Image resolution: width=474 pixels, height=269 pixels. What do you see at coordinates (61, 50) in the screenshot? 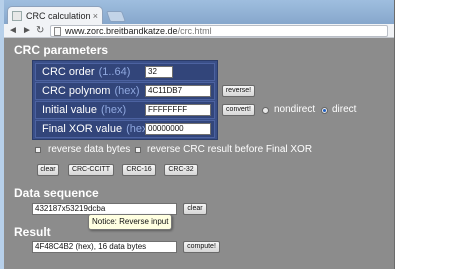
I see `crc-parameters-heading: CRC parameters` at bounding box center [61, 50].